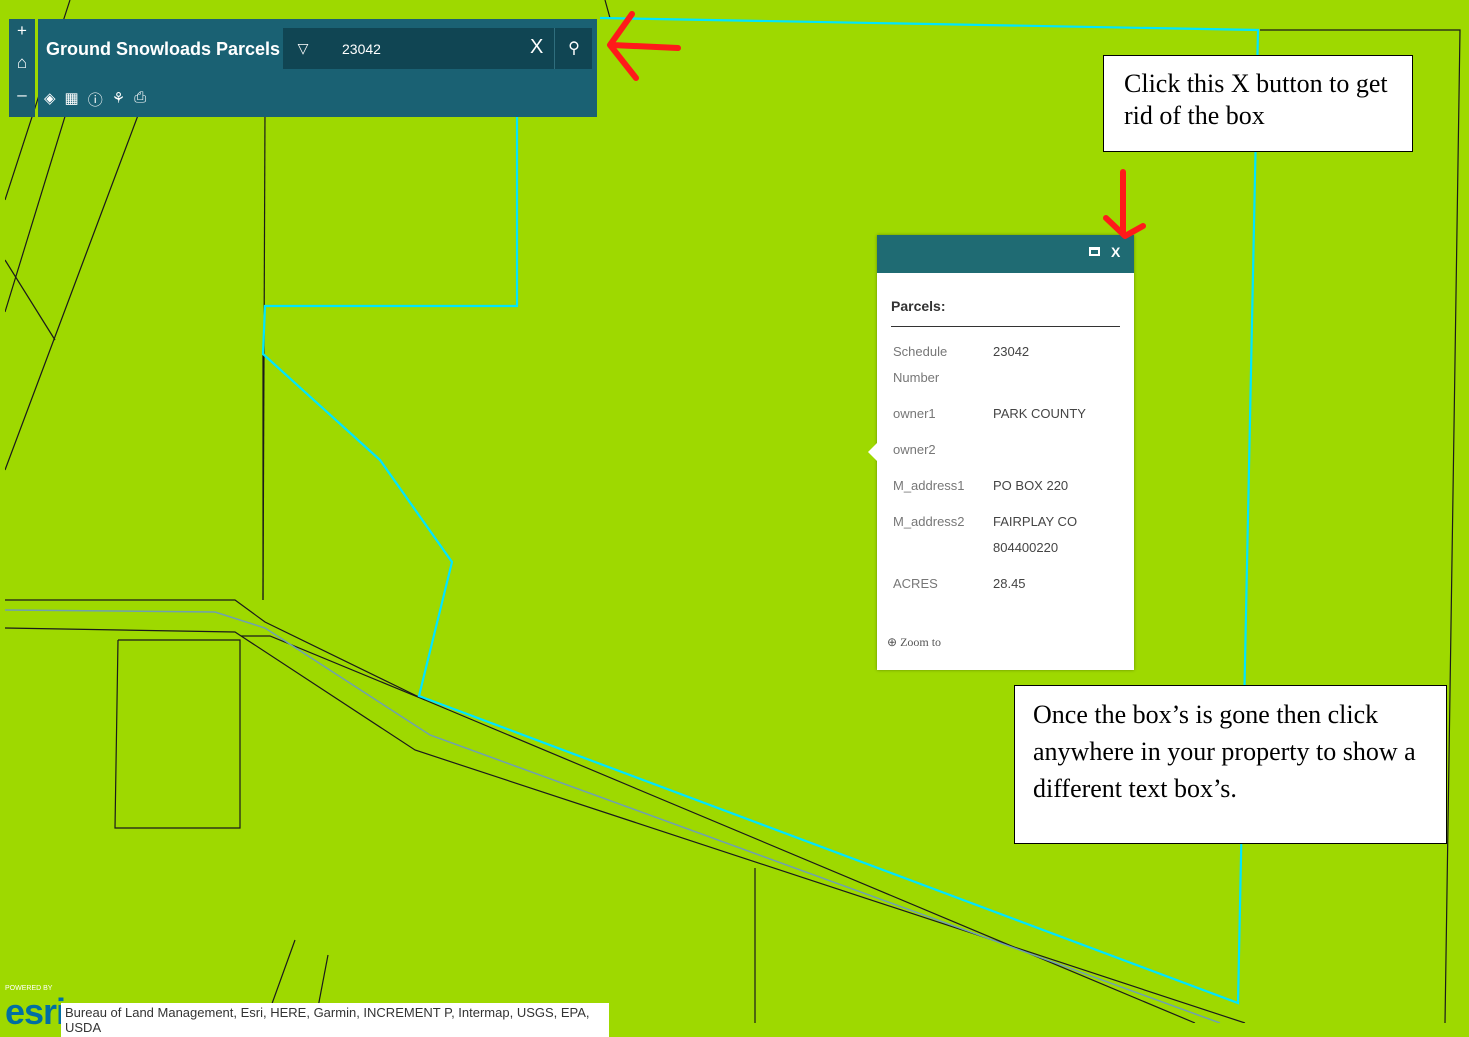 This screenshot has width=1469, height=1037. I want to click on esri-logo: esri, so click(35, 1011).